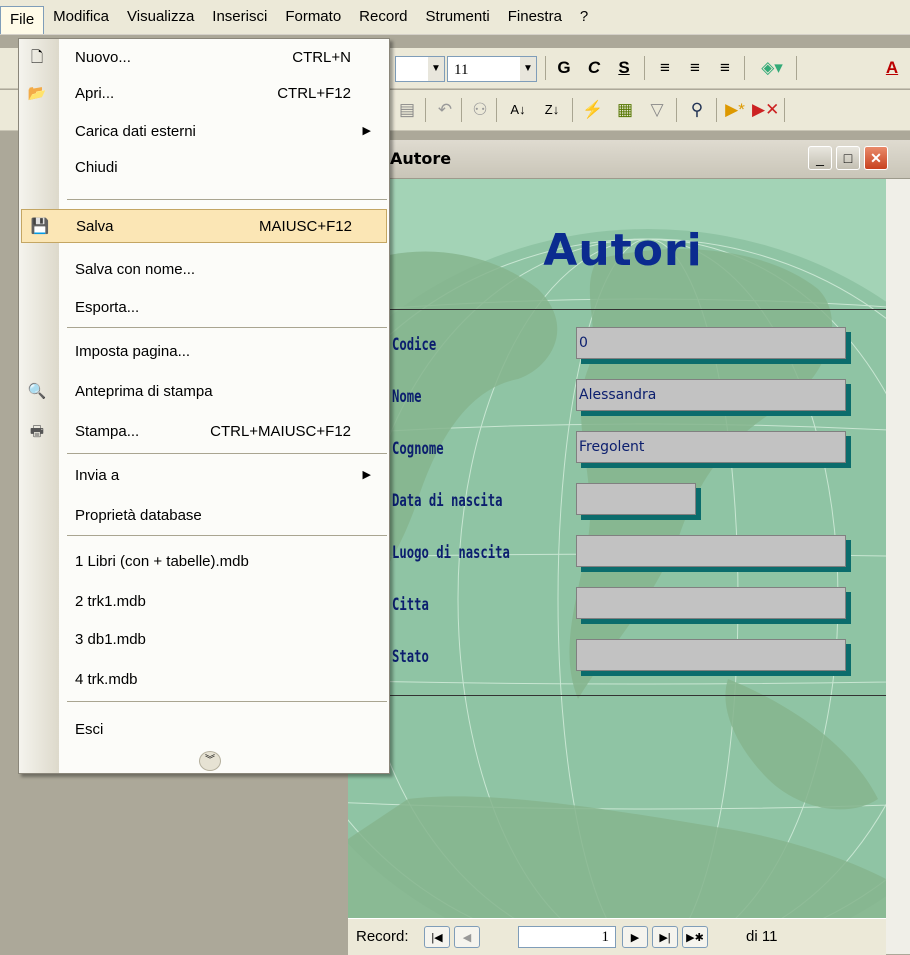 This screenshot has height=955, width=910. What do you see at coordinates (848, 158) in the screenshot?
I see `maximize-icon: □` at bounding box center [848, 158].